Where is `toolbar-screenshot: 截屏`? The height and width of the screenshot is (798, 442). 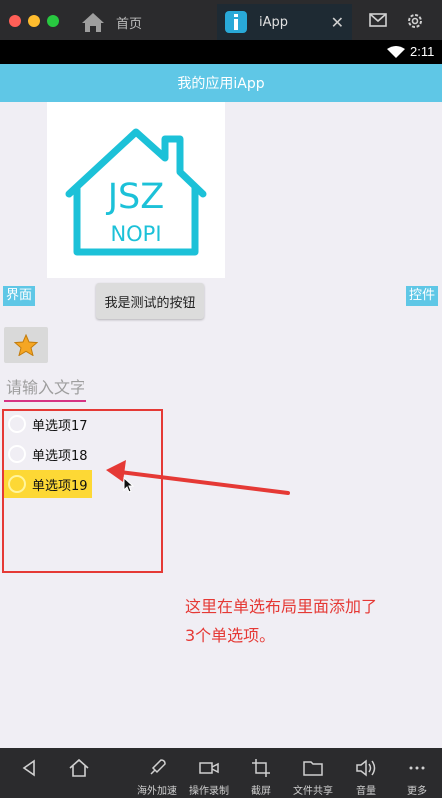 toolbar-screenshot: 截屏 is located at coordinates (261, 773).